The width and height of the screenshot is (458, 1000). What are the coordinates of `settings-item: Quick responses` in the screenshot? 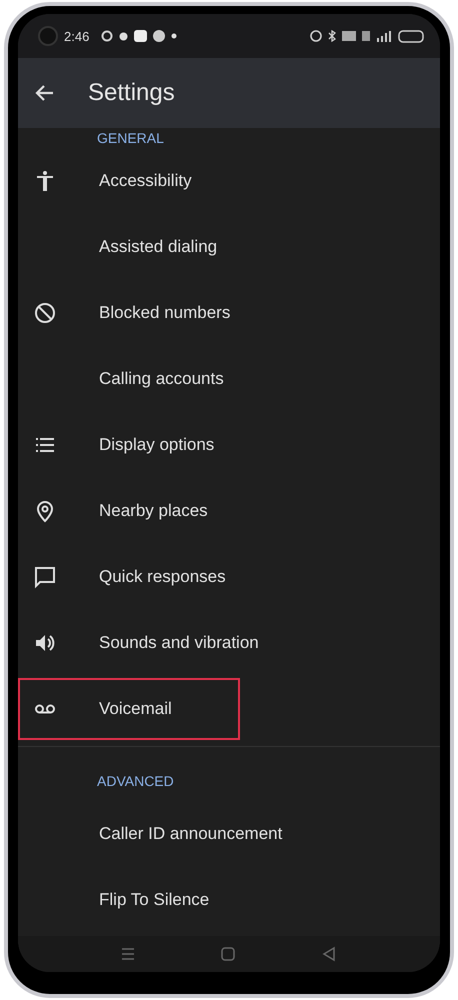 It's located at (129, 577).